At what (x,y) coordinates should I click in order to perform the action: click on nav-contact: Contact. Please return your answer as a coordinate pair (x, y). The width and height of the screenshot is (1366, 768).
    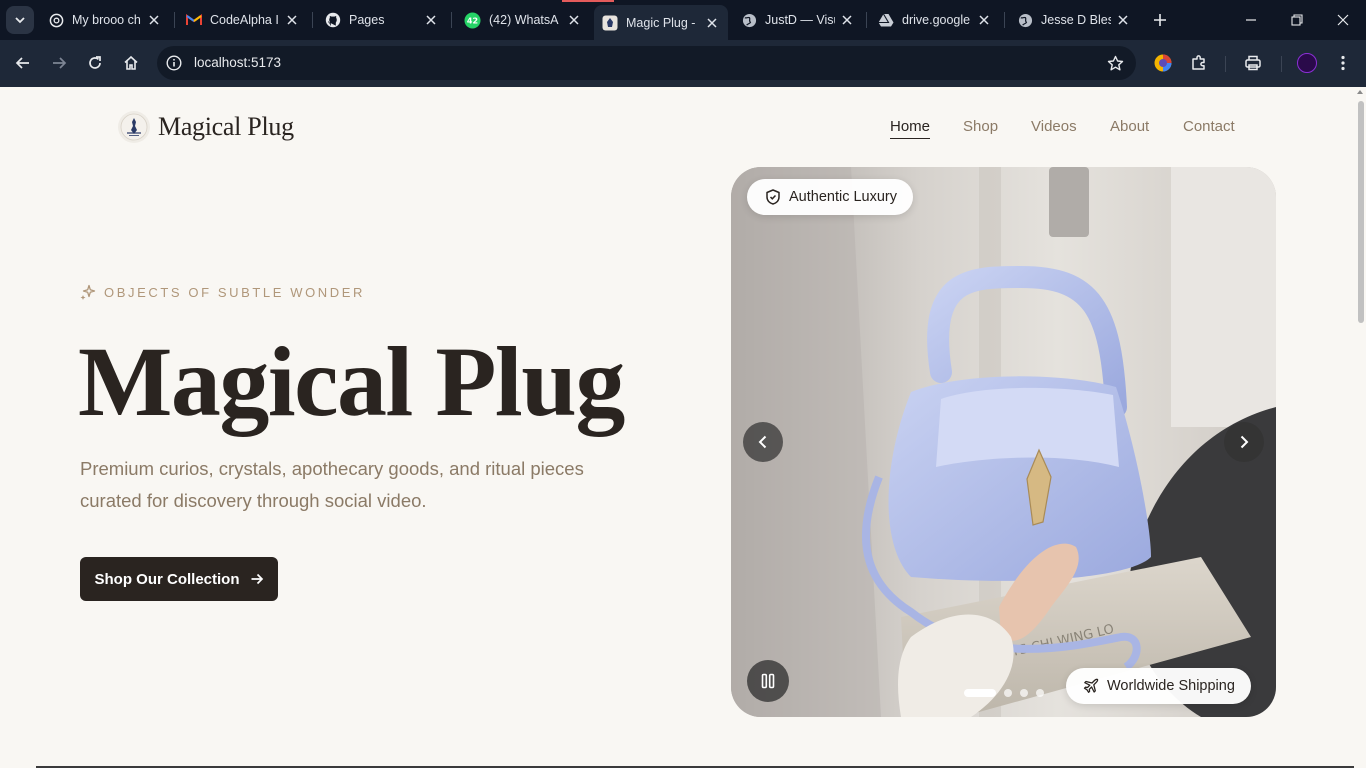
    Looking at the image, I should click on (1209, 126).